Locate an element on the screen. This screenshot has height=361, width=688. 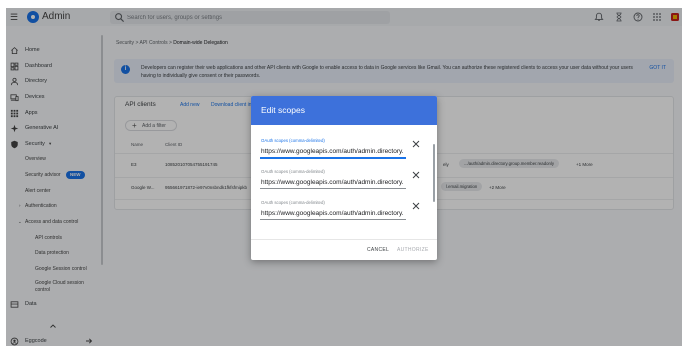
dialog-footer: CANCEL AUTHORIZE is located at coordinates (344, 249).